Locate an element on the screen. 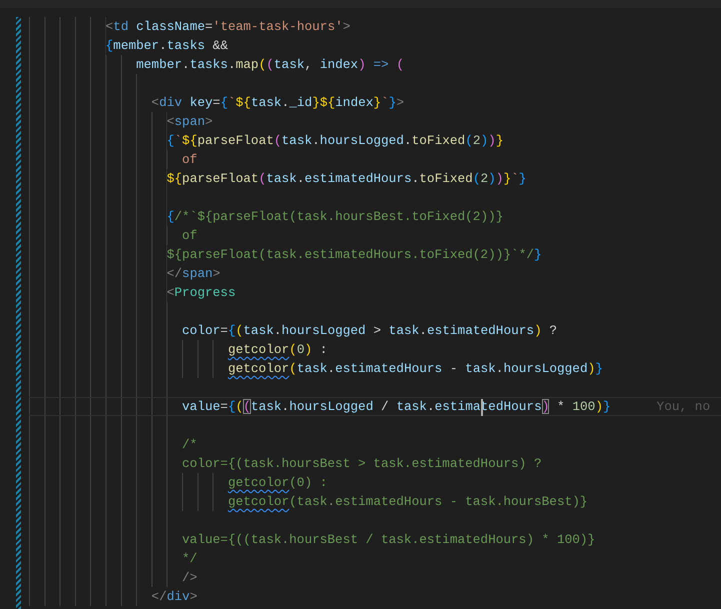  code-line: value={((task.hoursBest / task.estimatedHours) * 100)} is located at coordinates (389, 539).